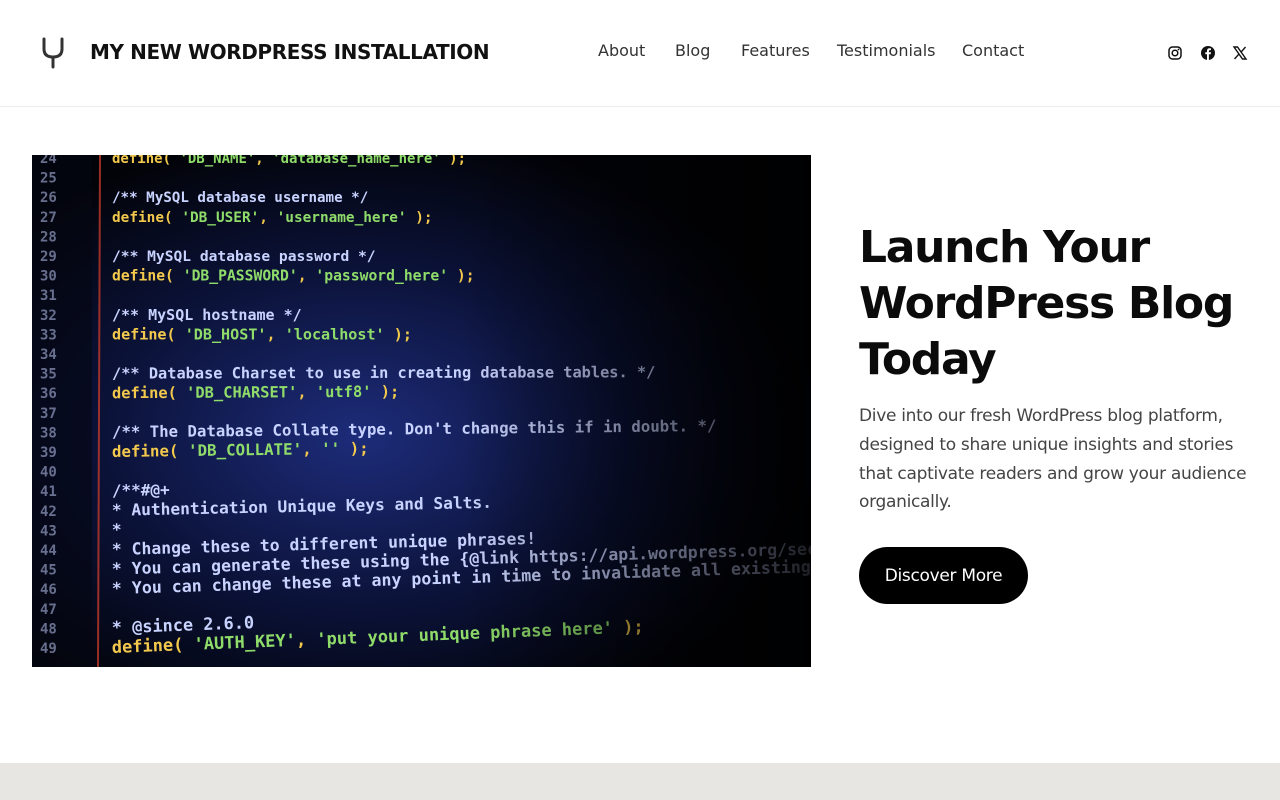  I want to click on hero-title: Launch Your WordPress Blog Today, so click(1046, 303).